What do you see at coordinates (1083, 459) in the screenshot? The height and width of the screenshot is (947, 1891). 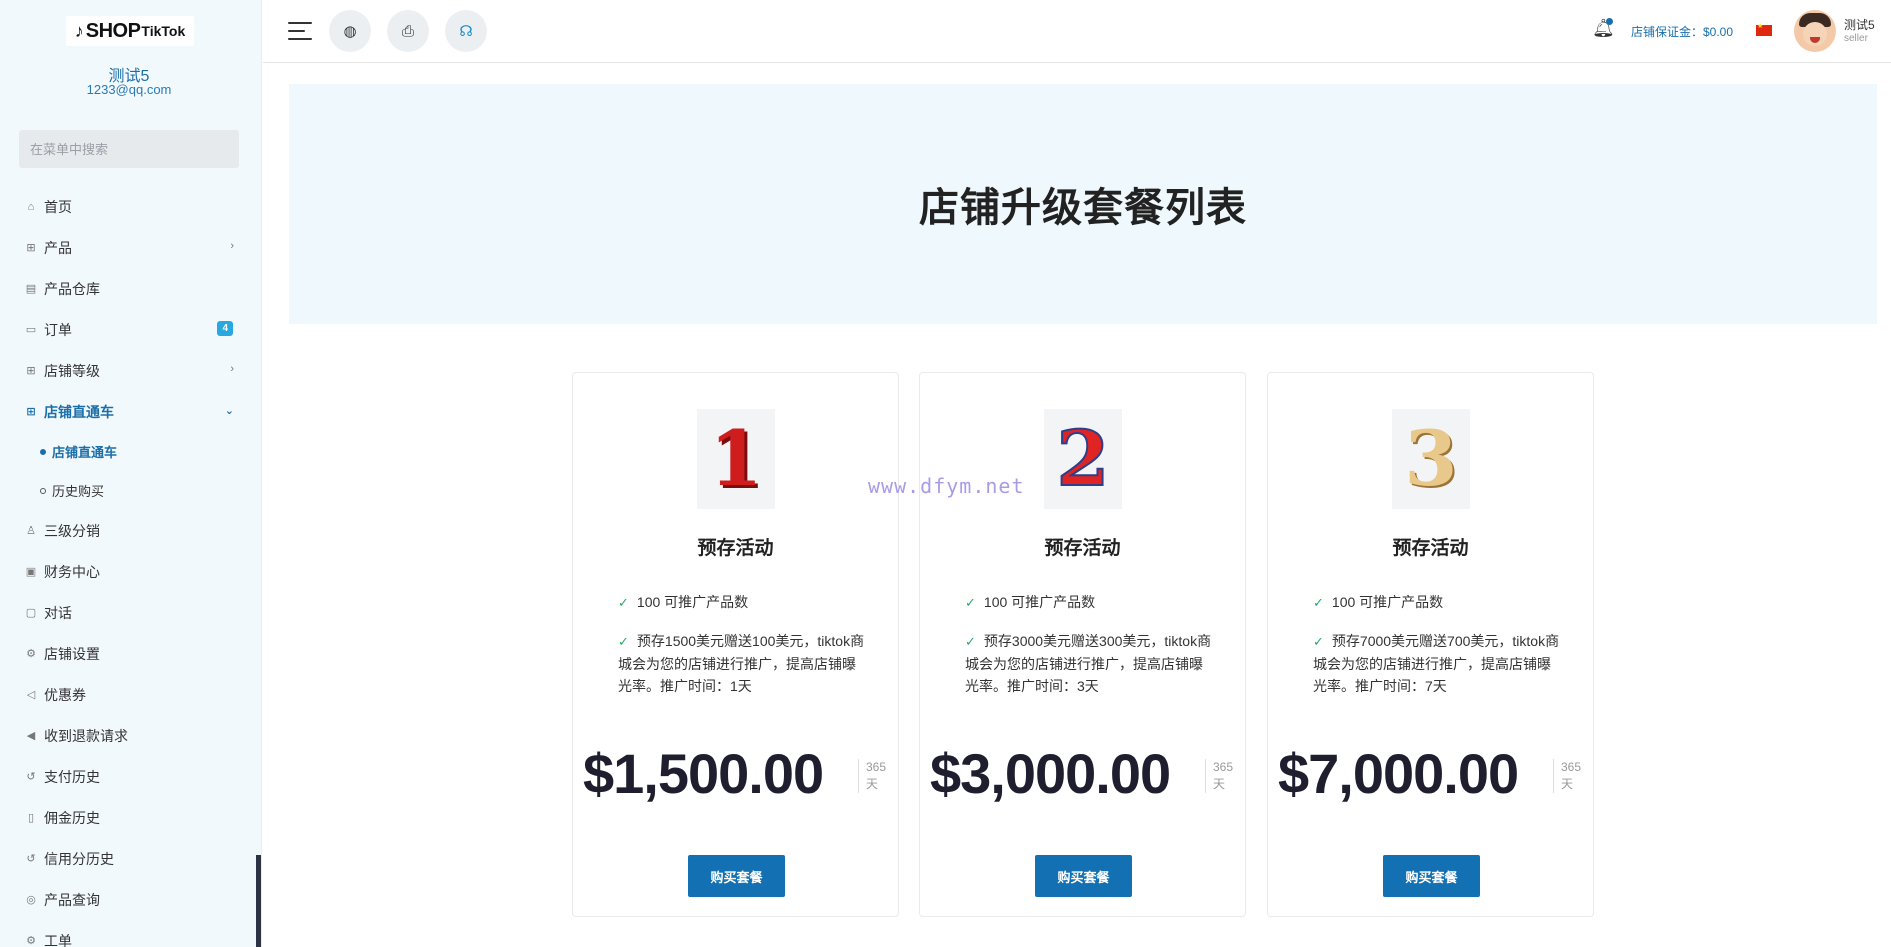 I see `plan-number-image: 2` at bounding box center [1083, 459].